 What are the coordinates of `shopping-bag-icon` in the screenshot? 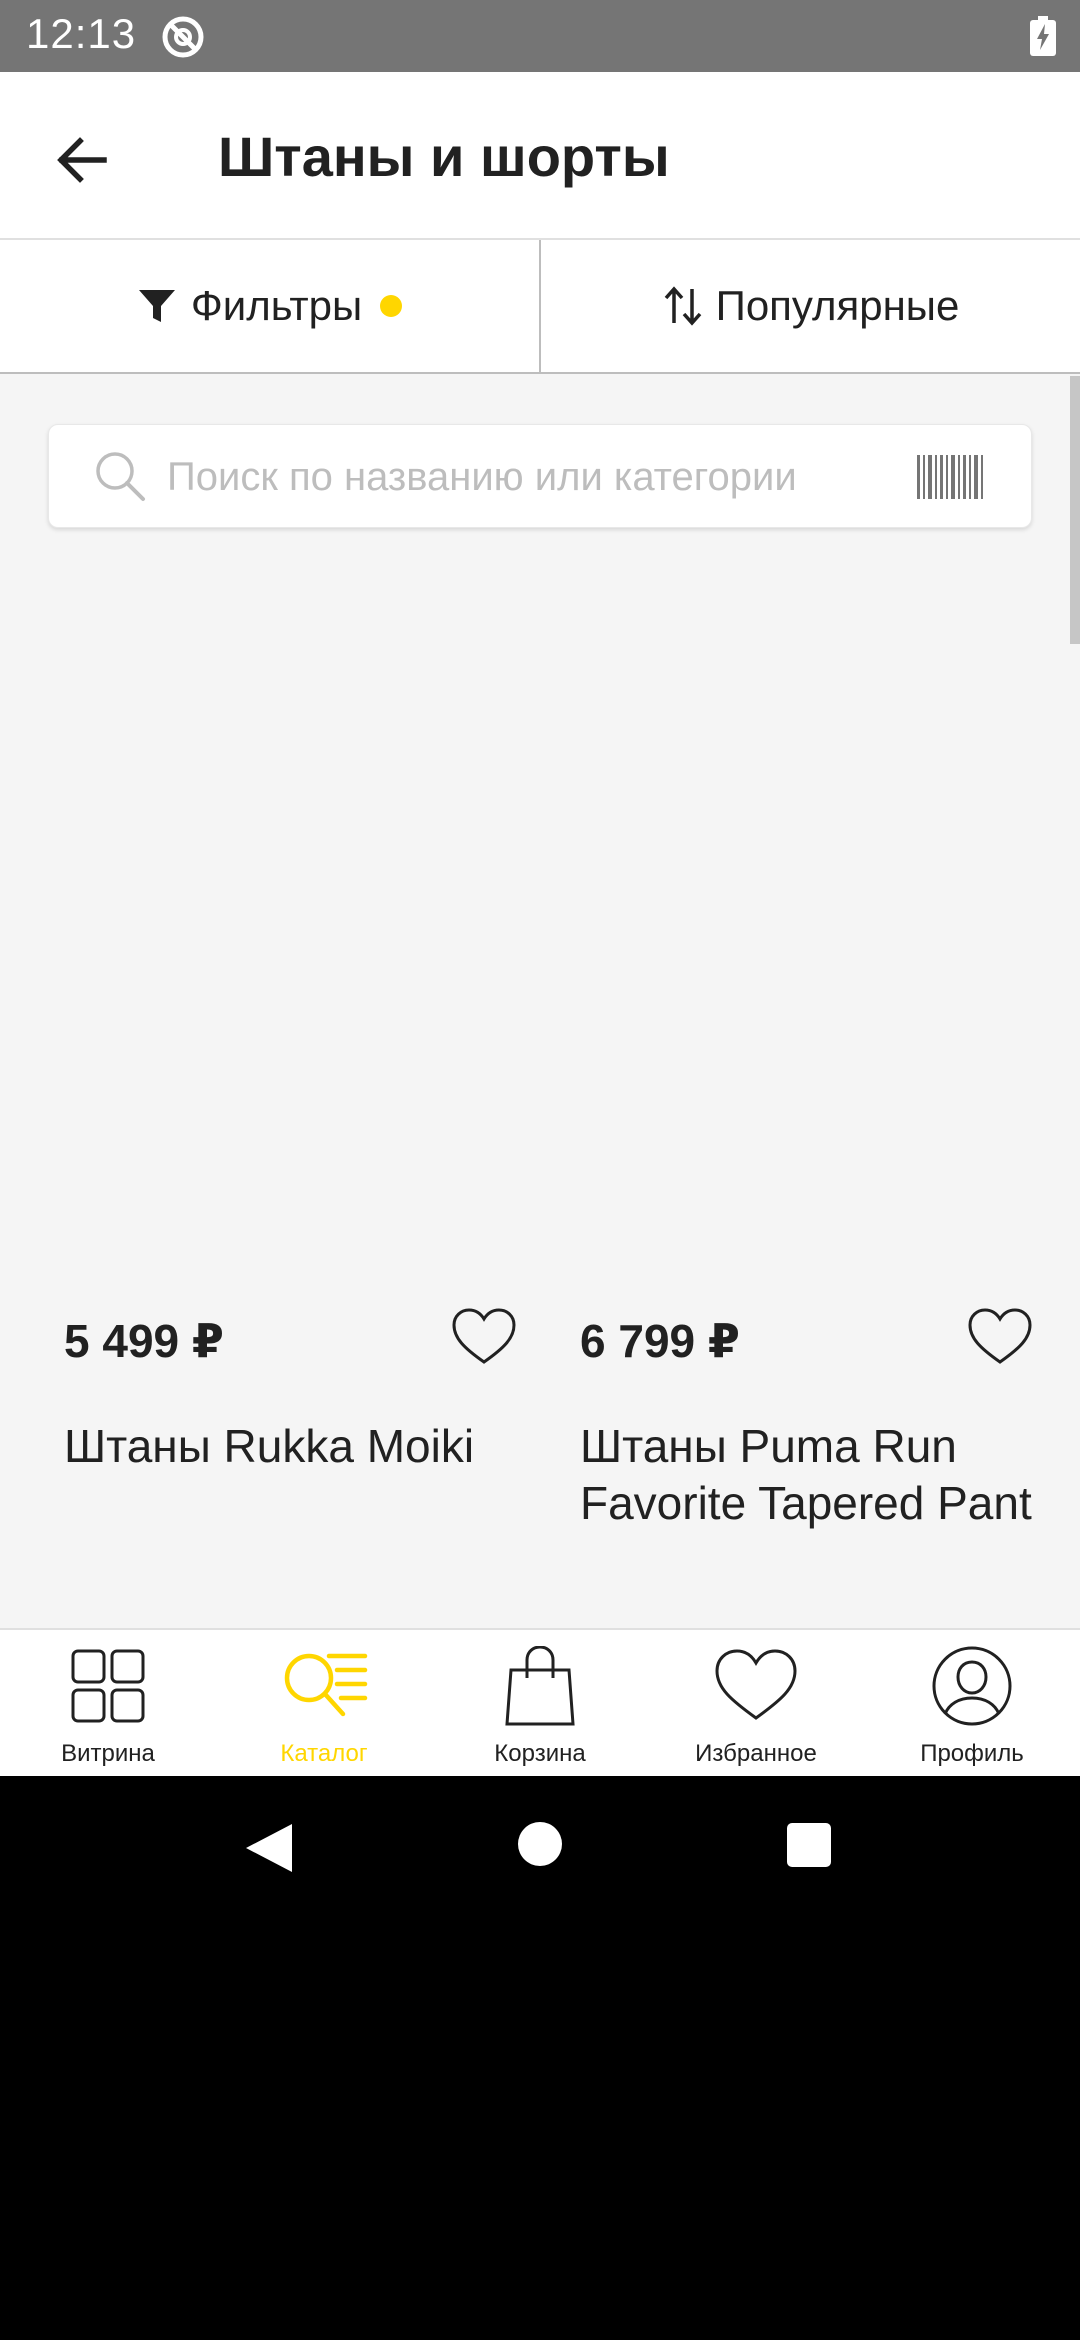 It's located at (540, 1686).